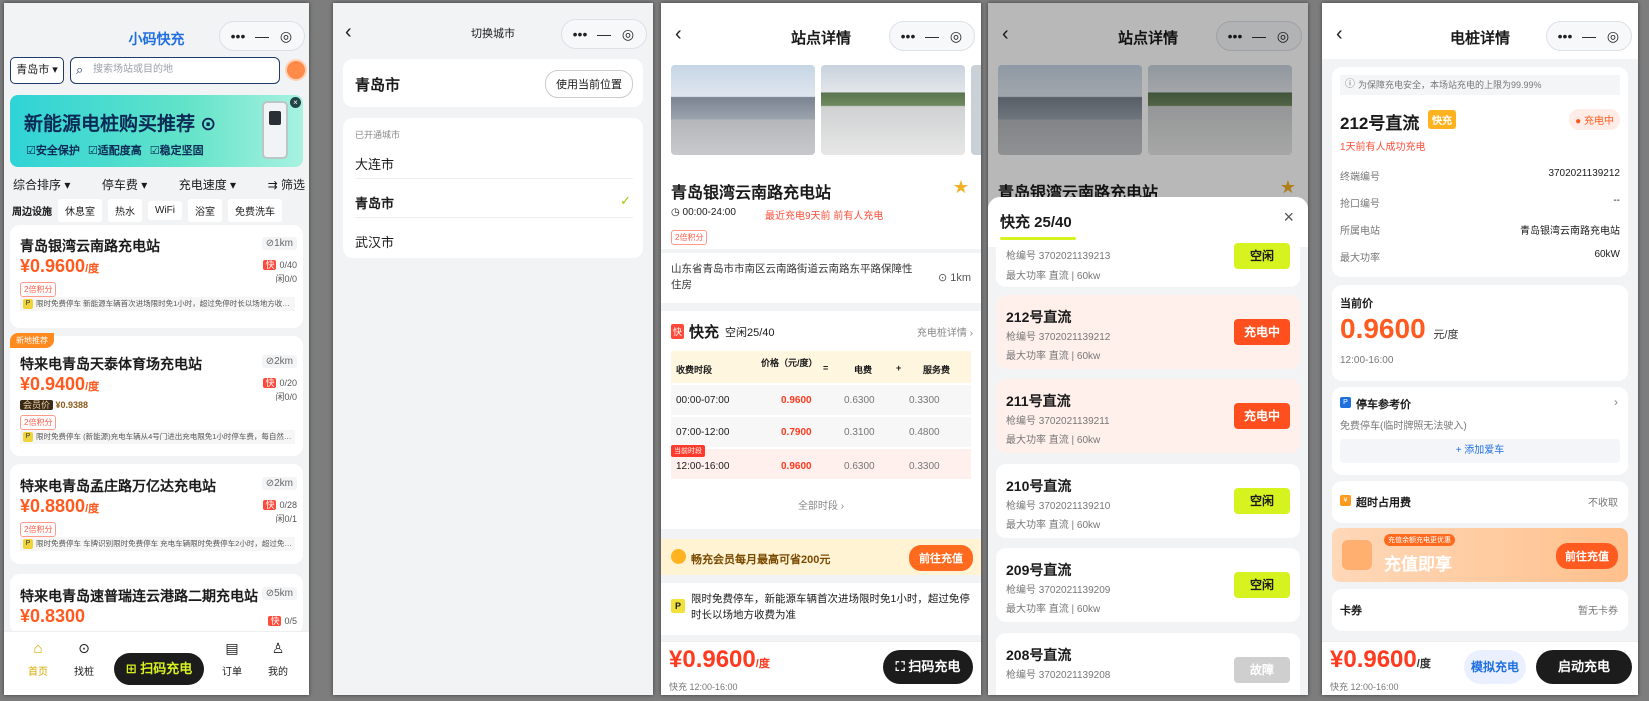  What do you see at coordinates (1351, 611) in the screenshot?
I see `coupon-label: 卡券` at bounding box center [1351, 611].